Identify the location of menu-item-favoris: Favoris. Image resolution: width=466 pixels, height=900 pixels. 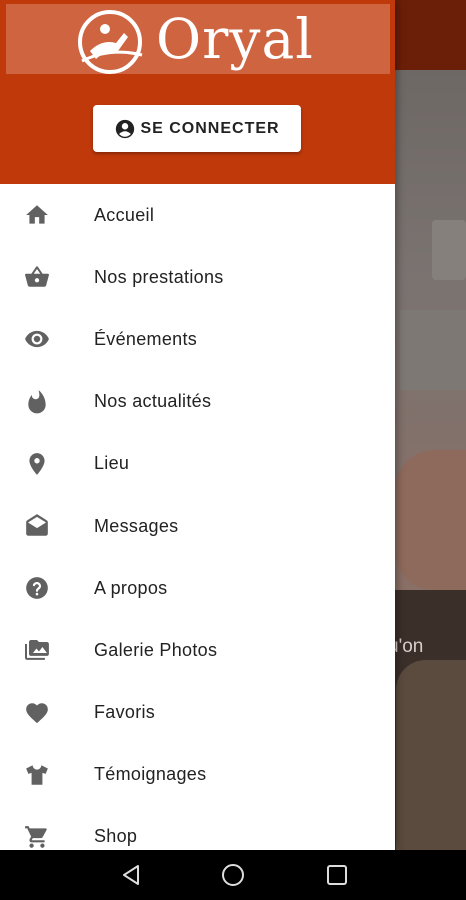
(197, 713).